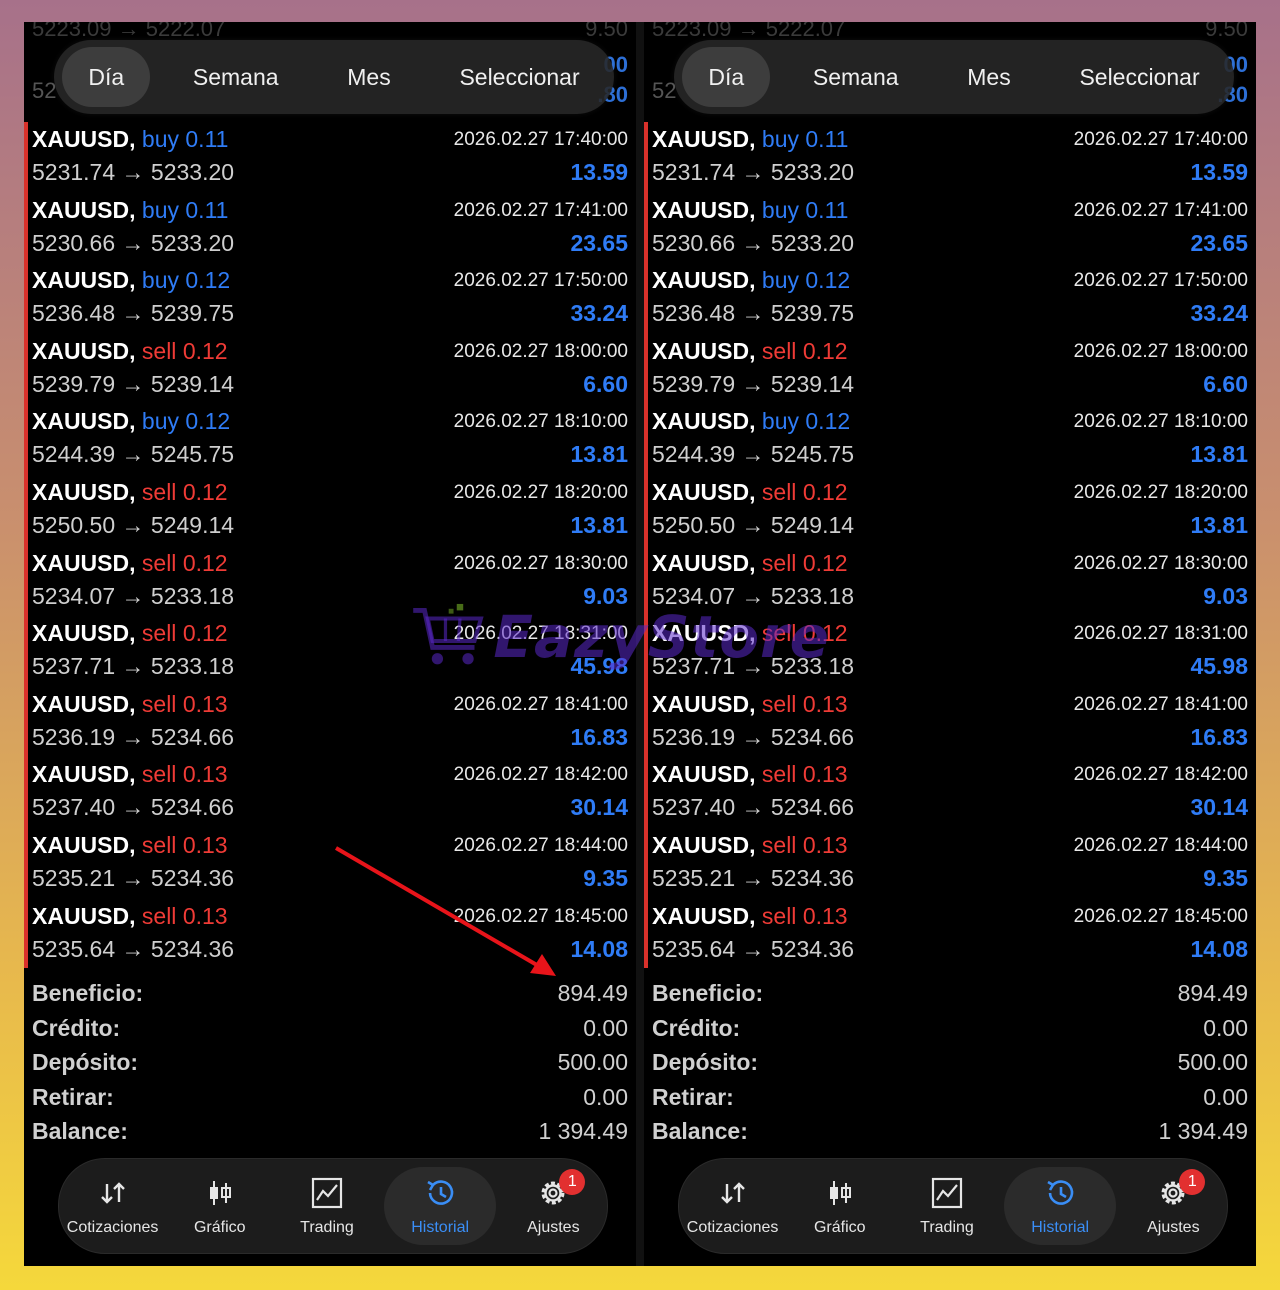  What do you see at coordinates (133, 172) in the screenshot?
I see `trade-prices: 5231.74 → 5233.20` at bounding box center [133, 172].